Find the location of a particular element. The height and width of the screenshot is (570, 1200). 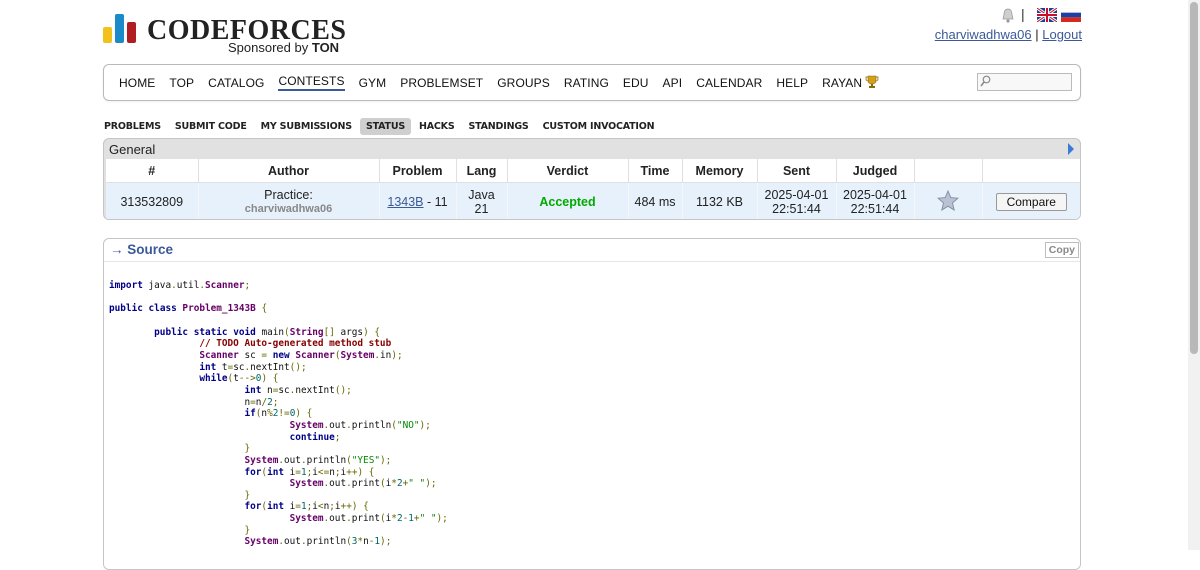

author-prefix: Practice: is located at coordinates (288, 194).